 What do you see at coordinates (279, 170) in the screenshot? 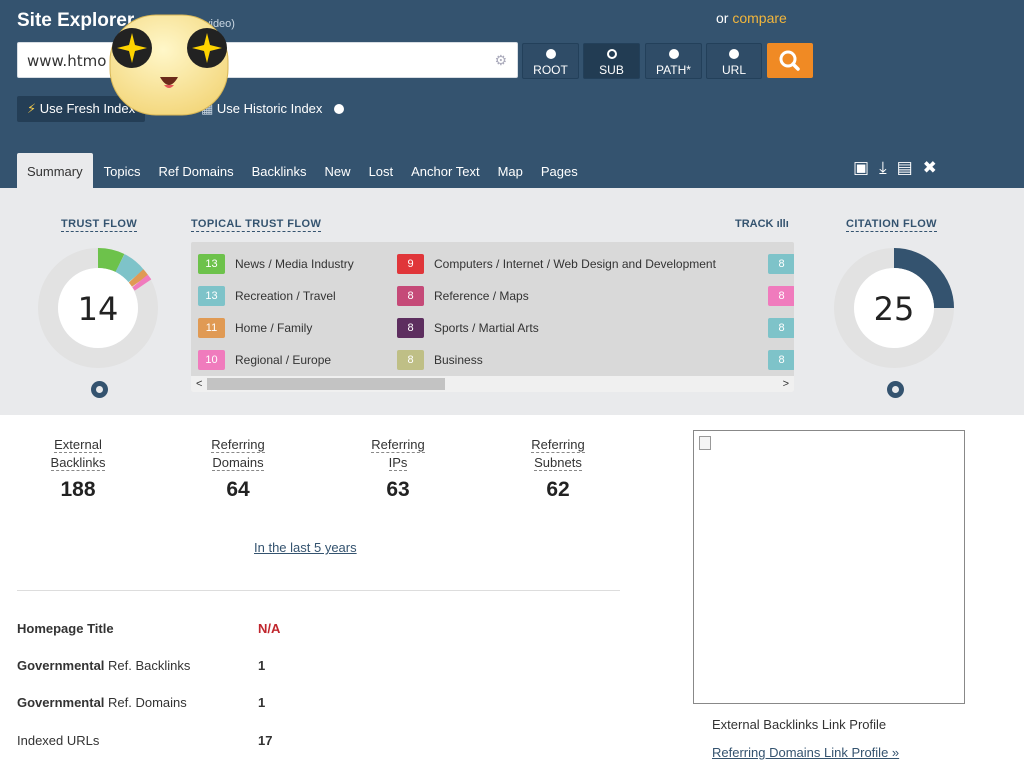
I see `tab-backlinks: Backlinks` at bounding box center [279, 170].